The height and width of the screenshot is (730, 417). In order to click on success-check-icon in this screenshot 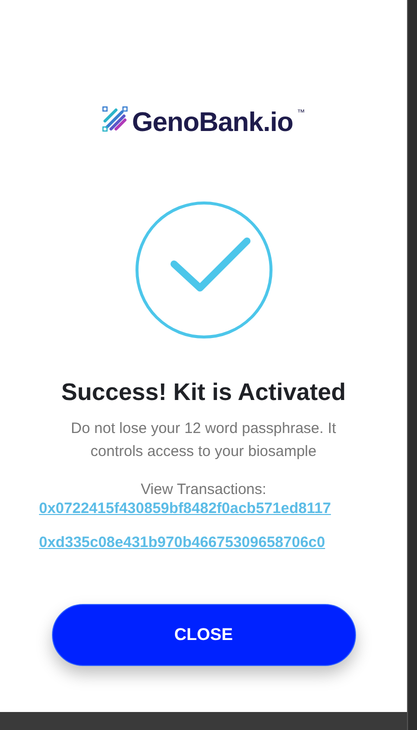, I will do `click(204, 270)`.